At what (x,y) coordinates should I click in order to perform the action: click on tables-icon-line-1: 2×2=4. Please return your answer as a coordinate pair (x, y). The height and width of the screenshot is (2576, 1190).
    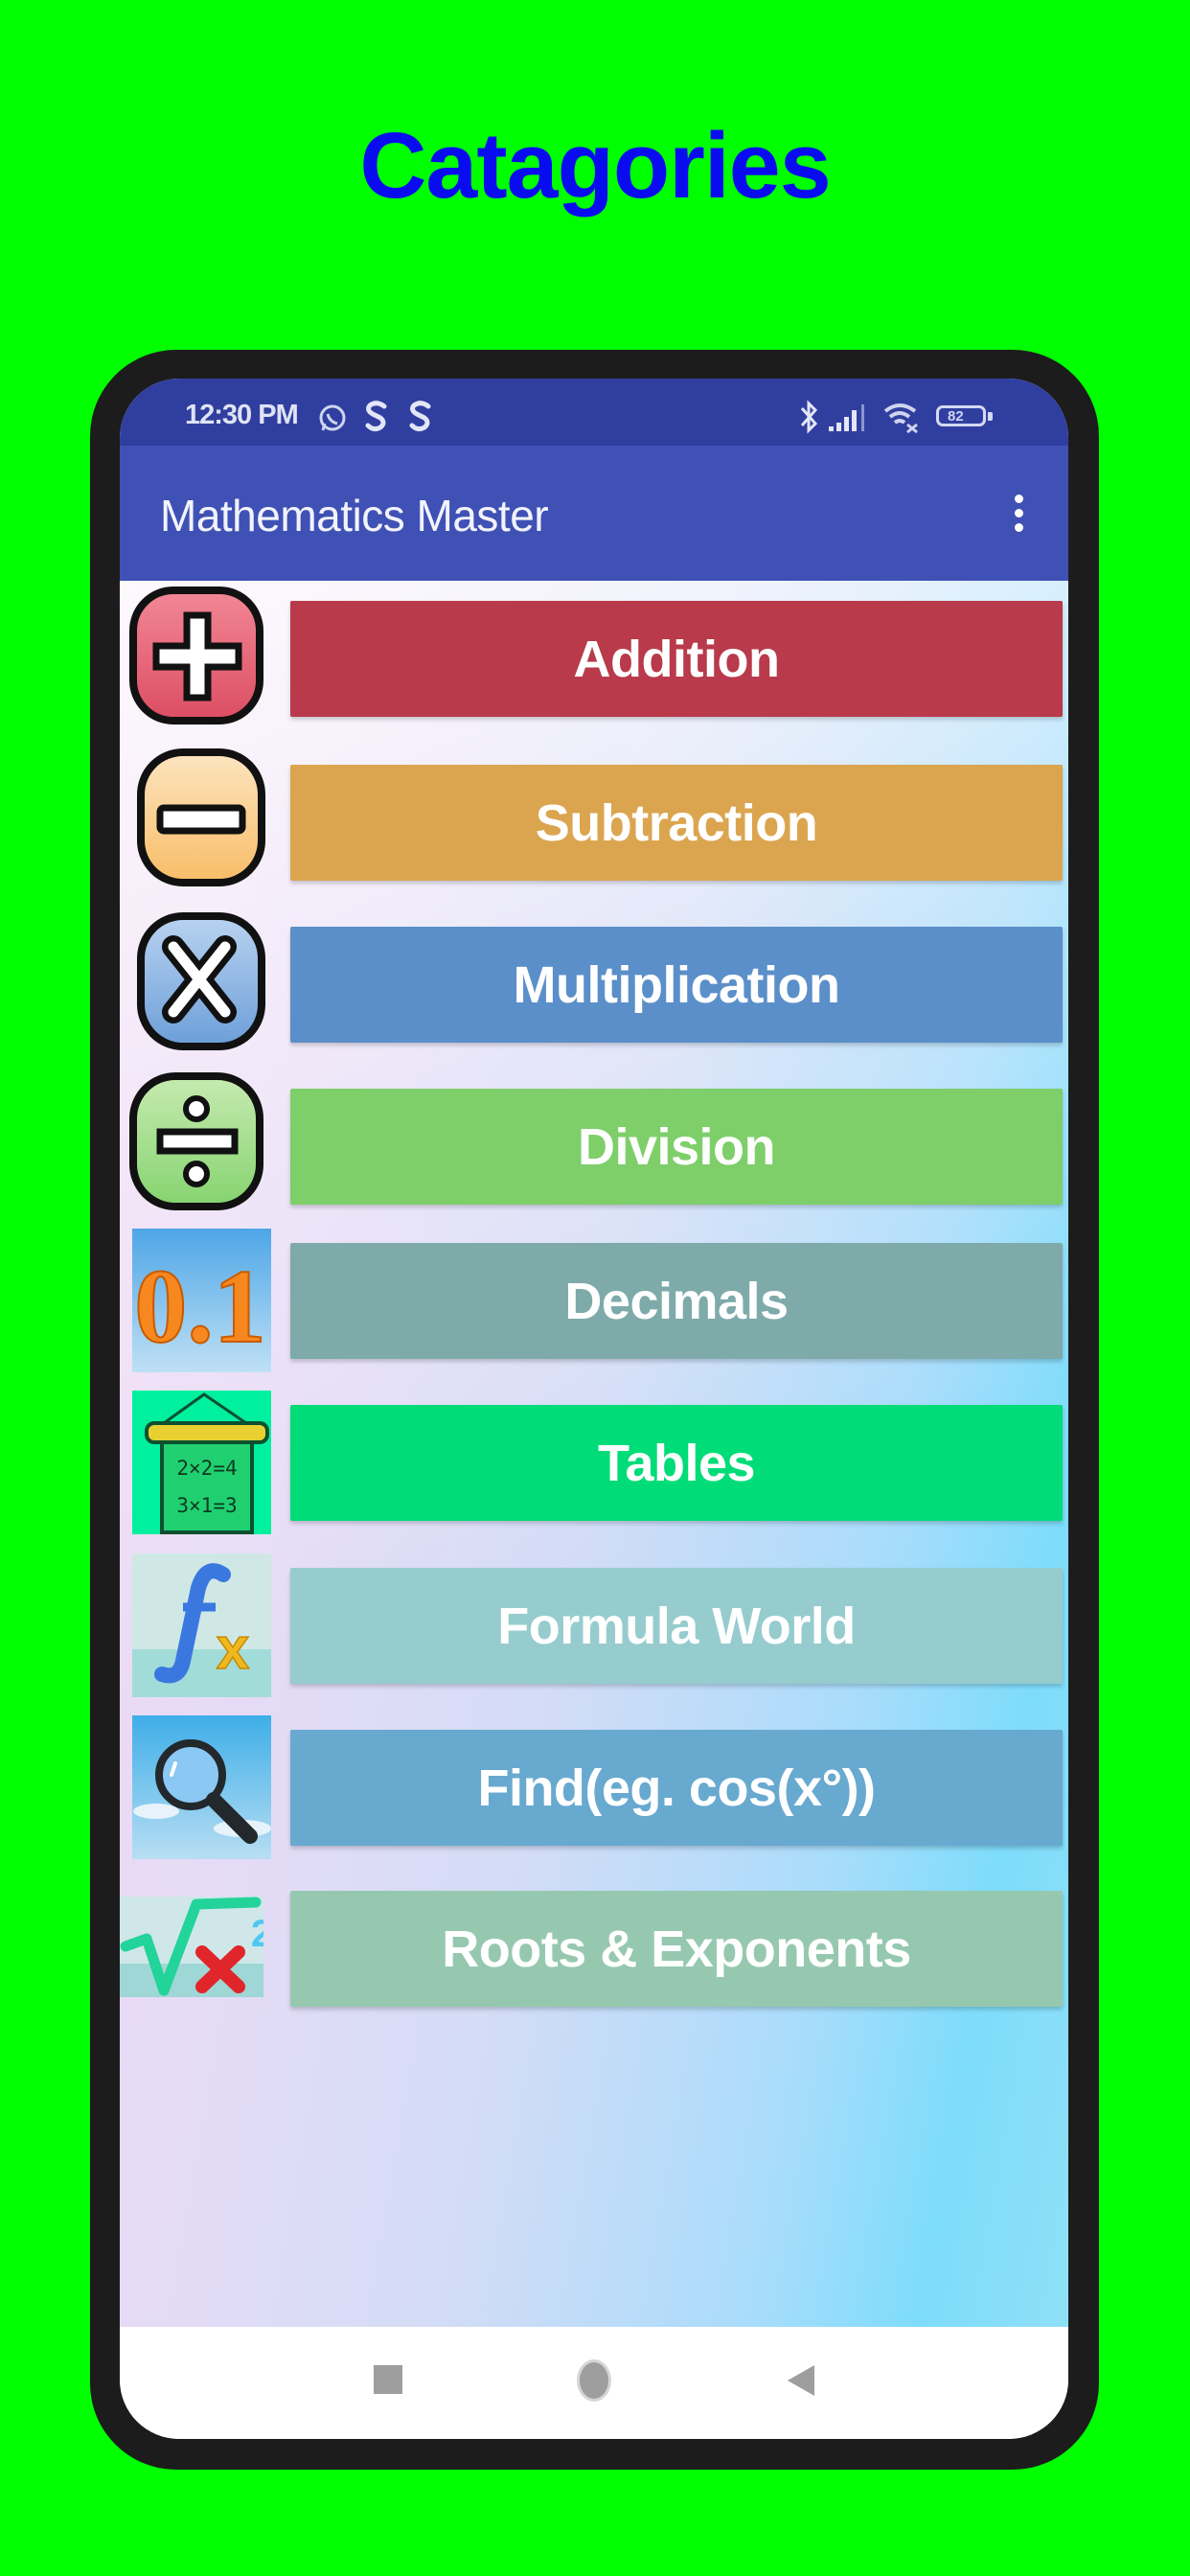
    Looking at the image, I should click on (207, 1468).